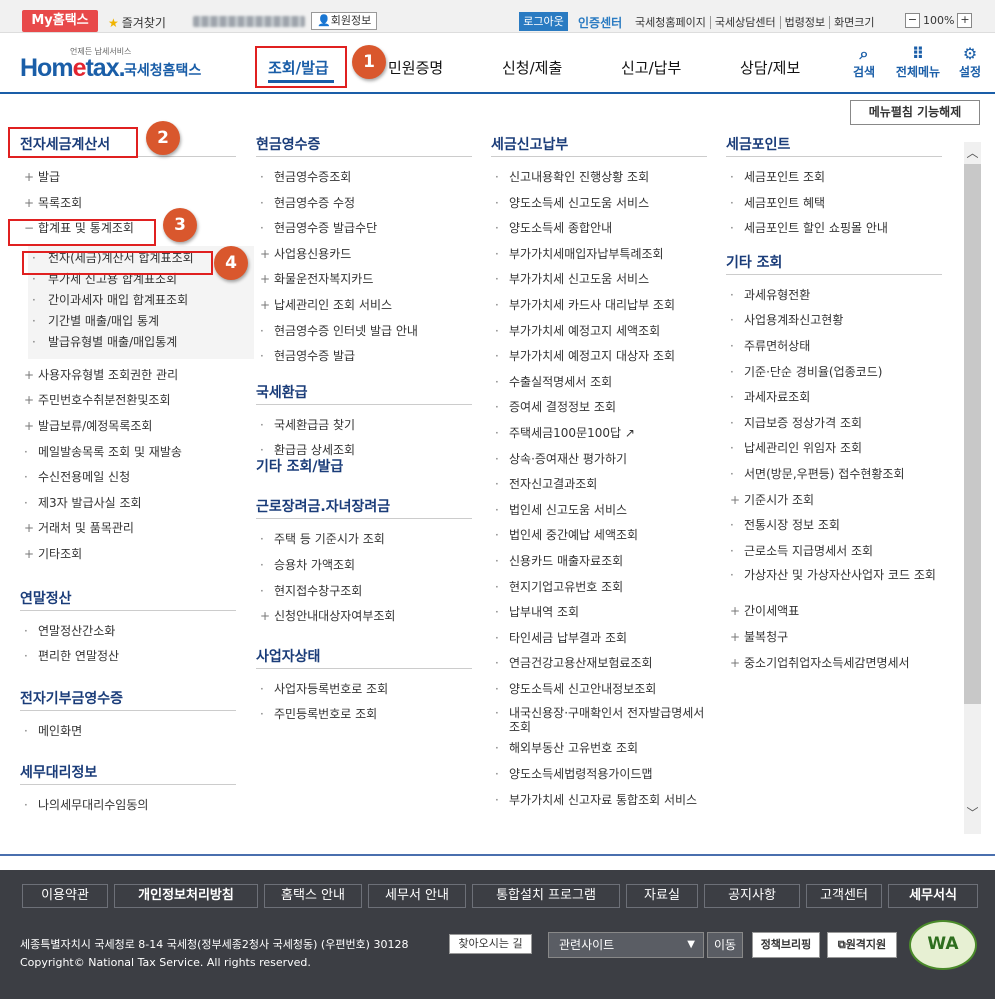 Image resolution: width=995 pixels, height=999 pixels. What do you see at coordinates (128, 508) in the screenshot?
I see `menu-item-third-party: · 제3자 발급사실 조회` at bounding box center [128, 508].